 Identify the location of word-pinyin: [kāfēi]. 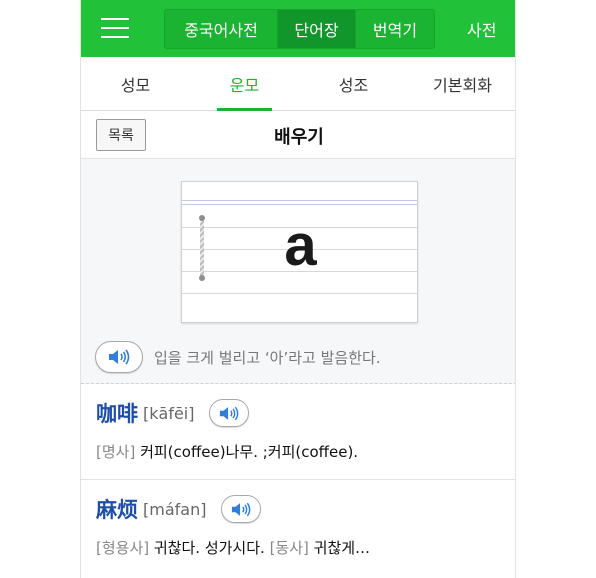
(169, 413).